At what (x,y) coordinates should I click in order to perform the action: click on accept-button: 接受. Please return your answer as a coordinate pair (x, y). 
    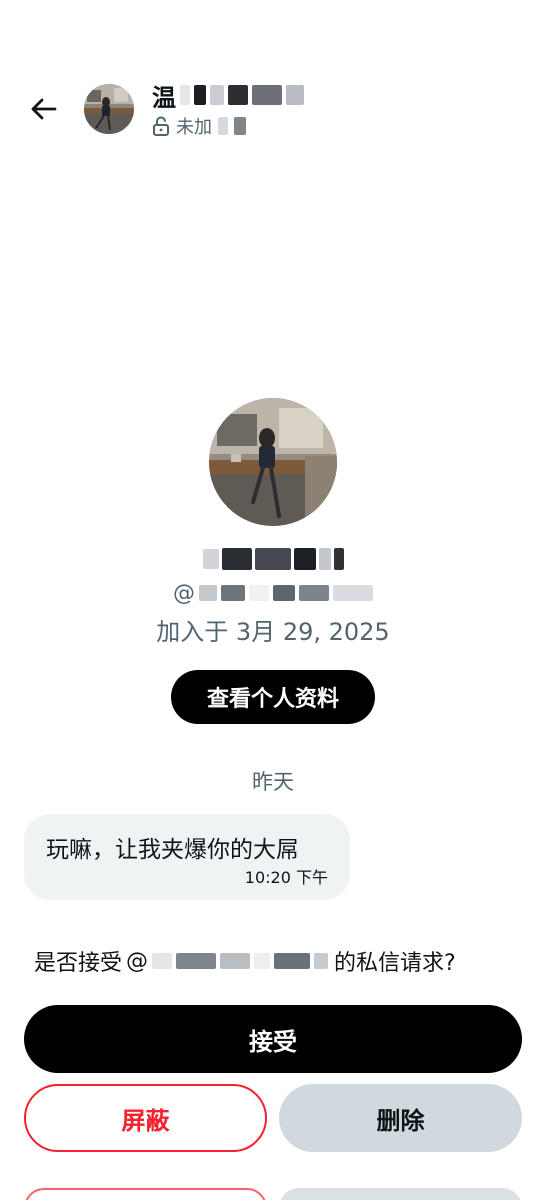
    Looking at the image, I should click on (273, 1039).